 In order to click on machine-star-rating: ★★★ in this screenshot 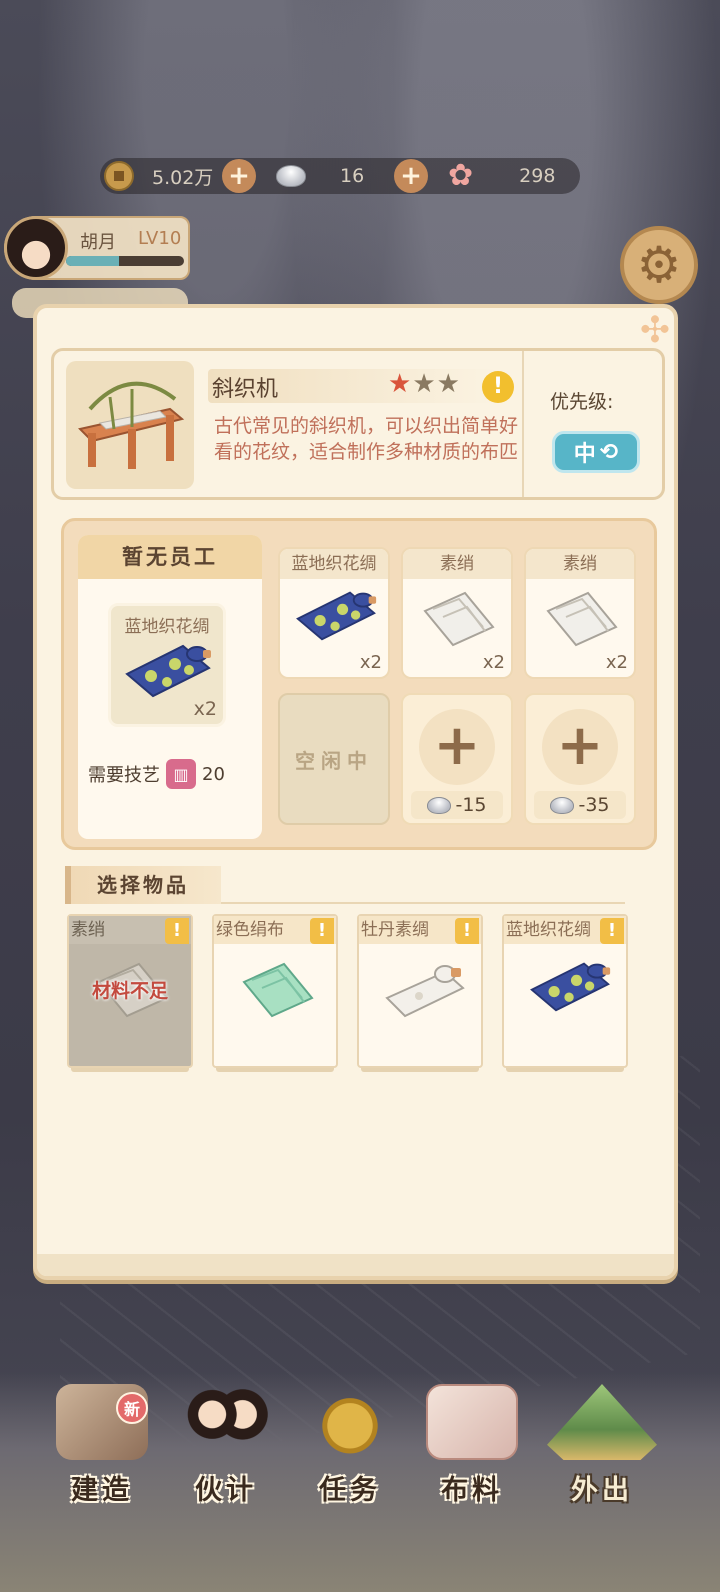, I will do `click(424, 384)`.